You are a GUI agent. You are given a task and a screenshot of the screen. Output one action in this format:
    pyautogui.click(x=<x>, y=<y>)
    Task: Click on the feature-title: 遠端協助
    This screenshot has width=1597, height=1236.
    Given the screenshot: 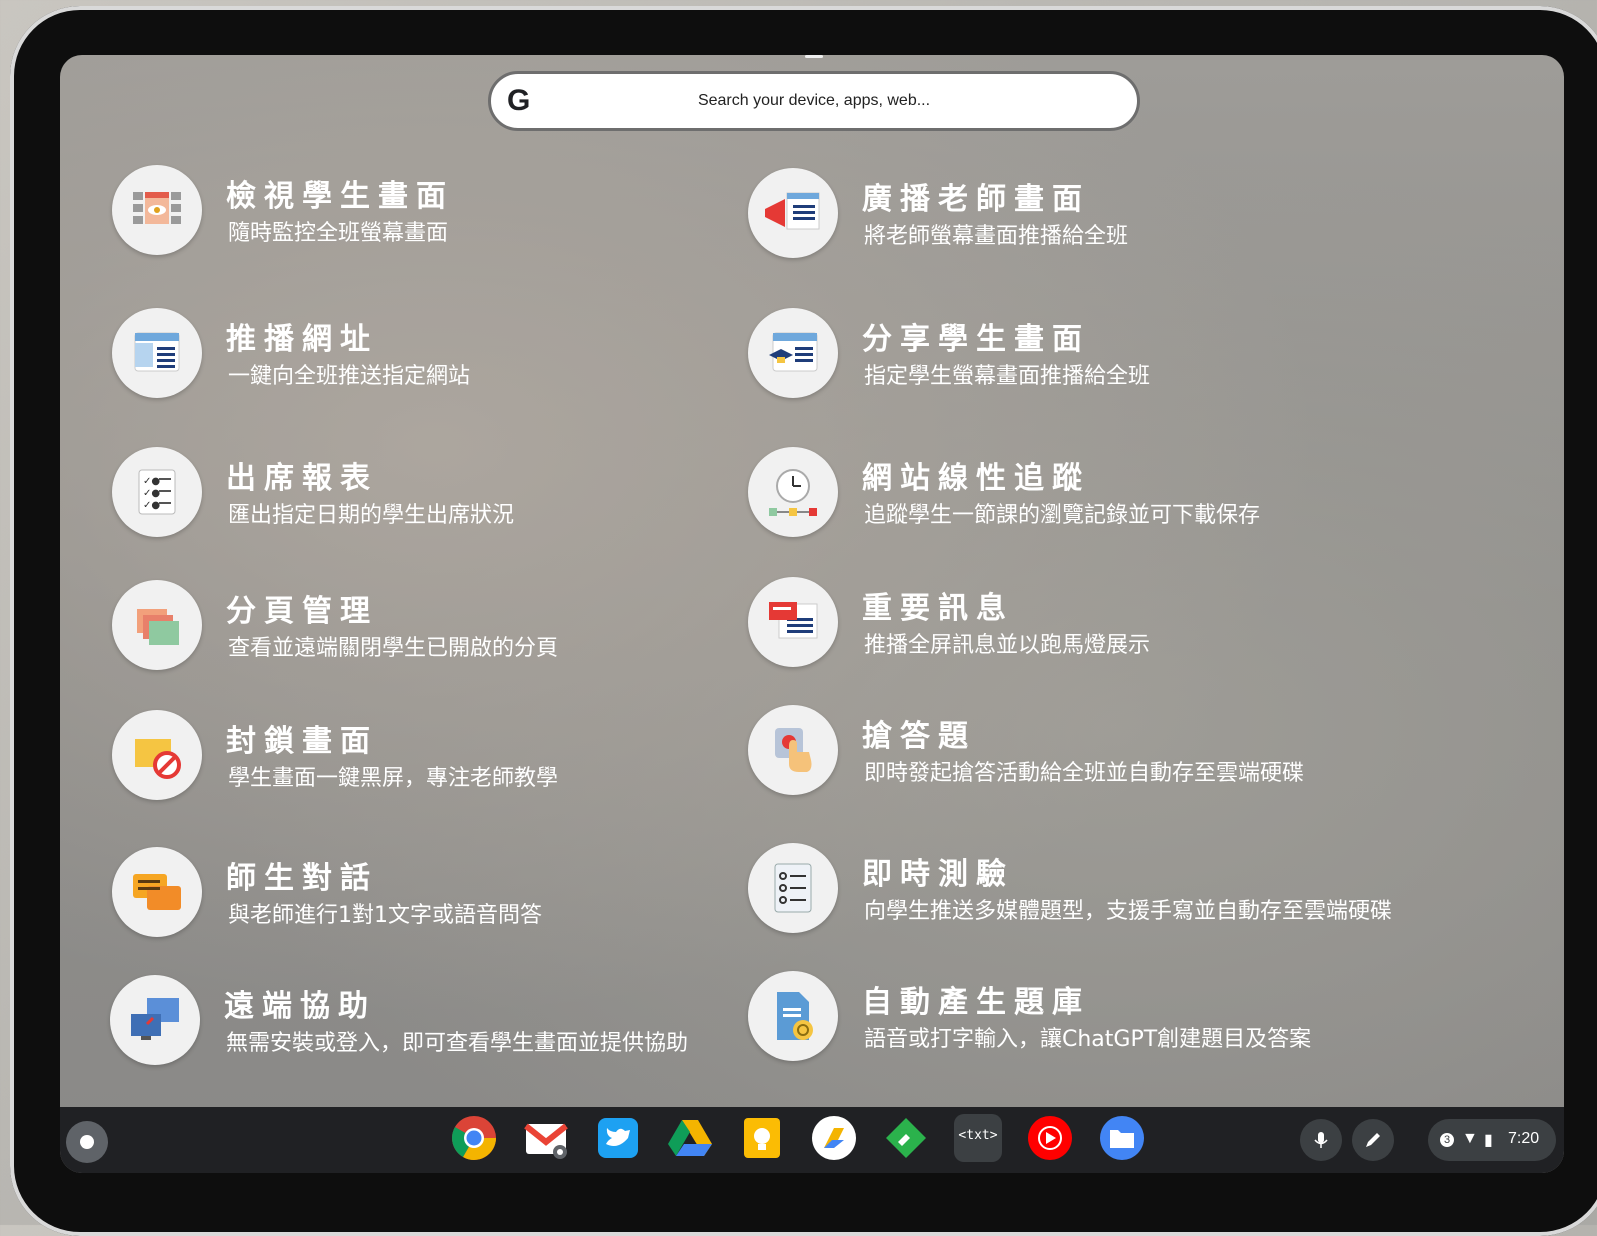 What is the action you would take?
    pyautogui.click(x=300, y=1006)
    